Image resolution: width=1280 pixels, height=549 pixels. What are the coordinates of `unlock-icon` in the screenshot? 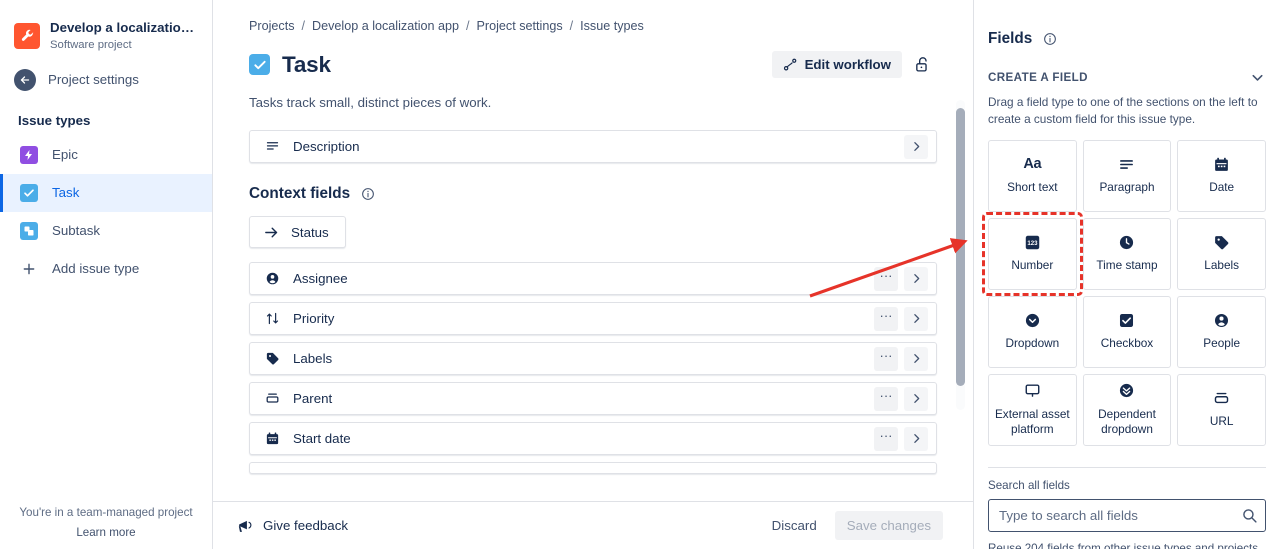 It's located at (922, 64).